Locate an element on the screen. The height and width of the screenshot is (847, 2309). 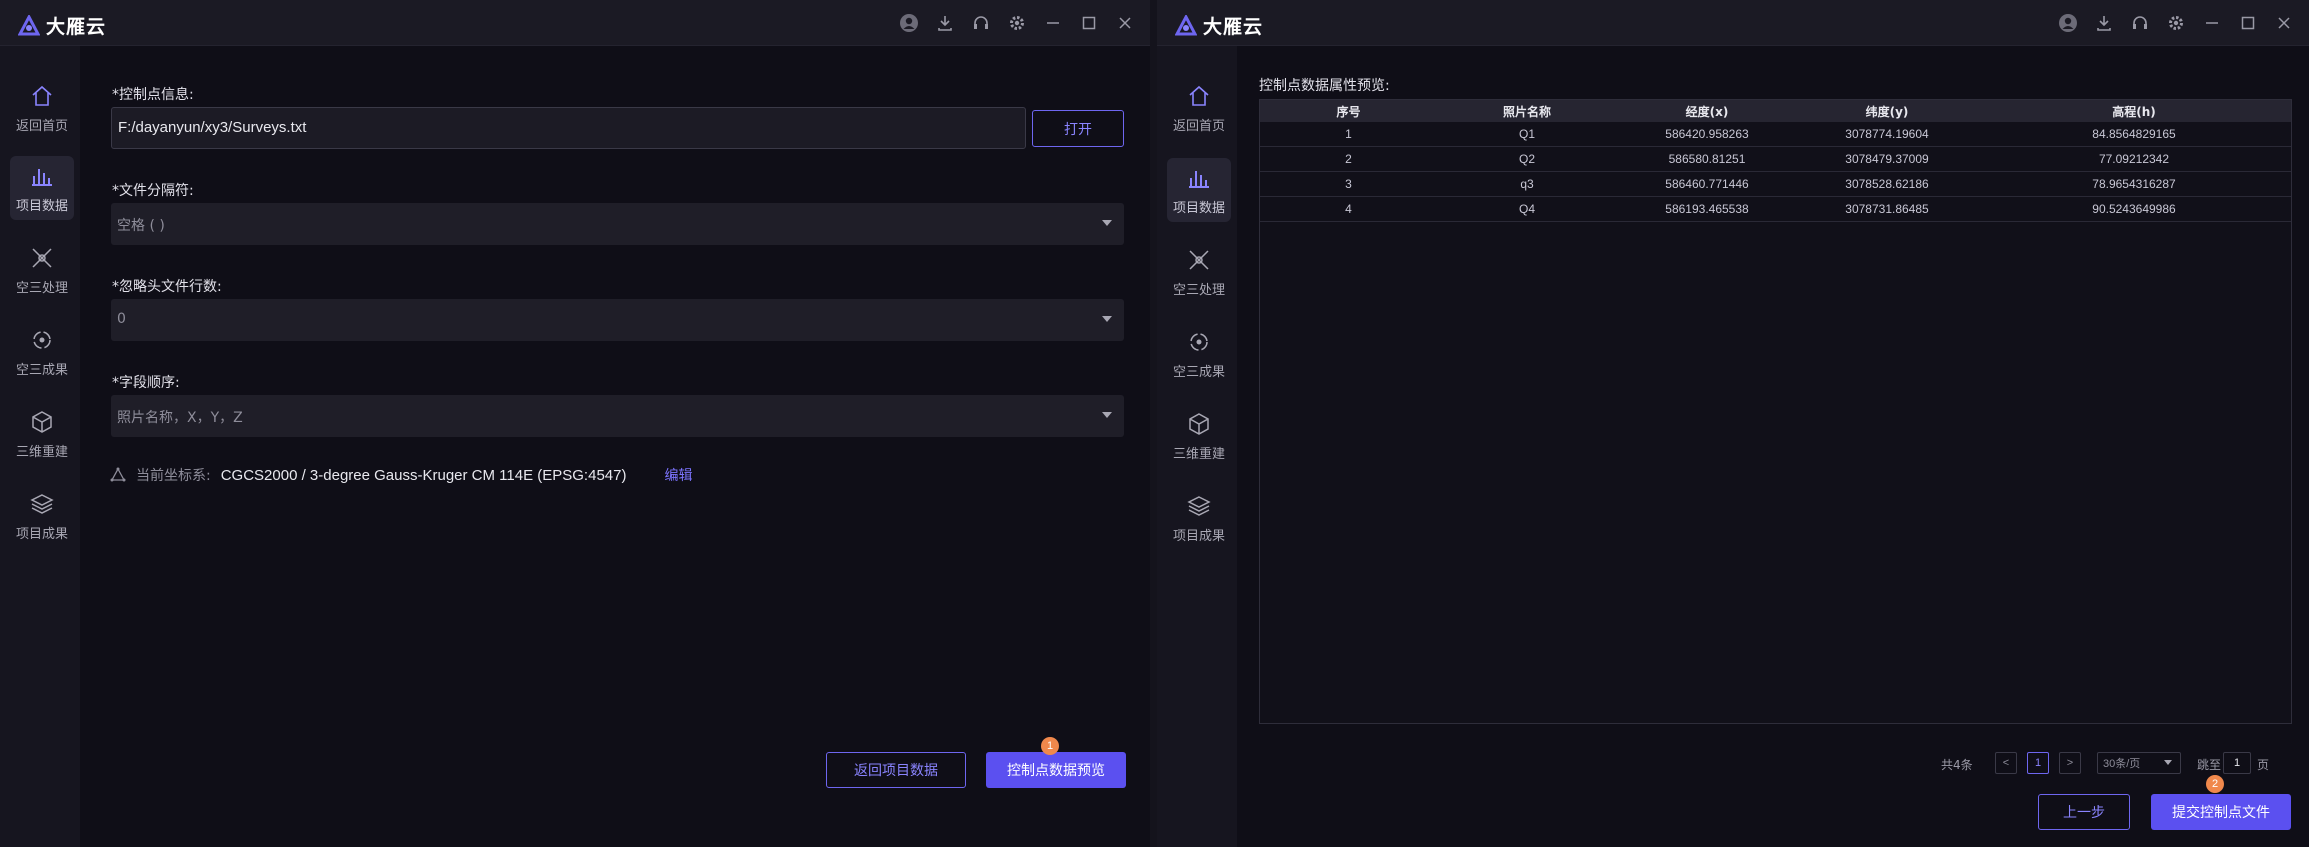
edit-link: 编辑 is located at coordinates (678, 475).